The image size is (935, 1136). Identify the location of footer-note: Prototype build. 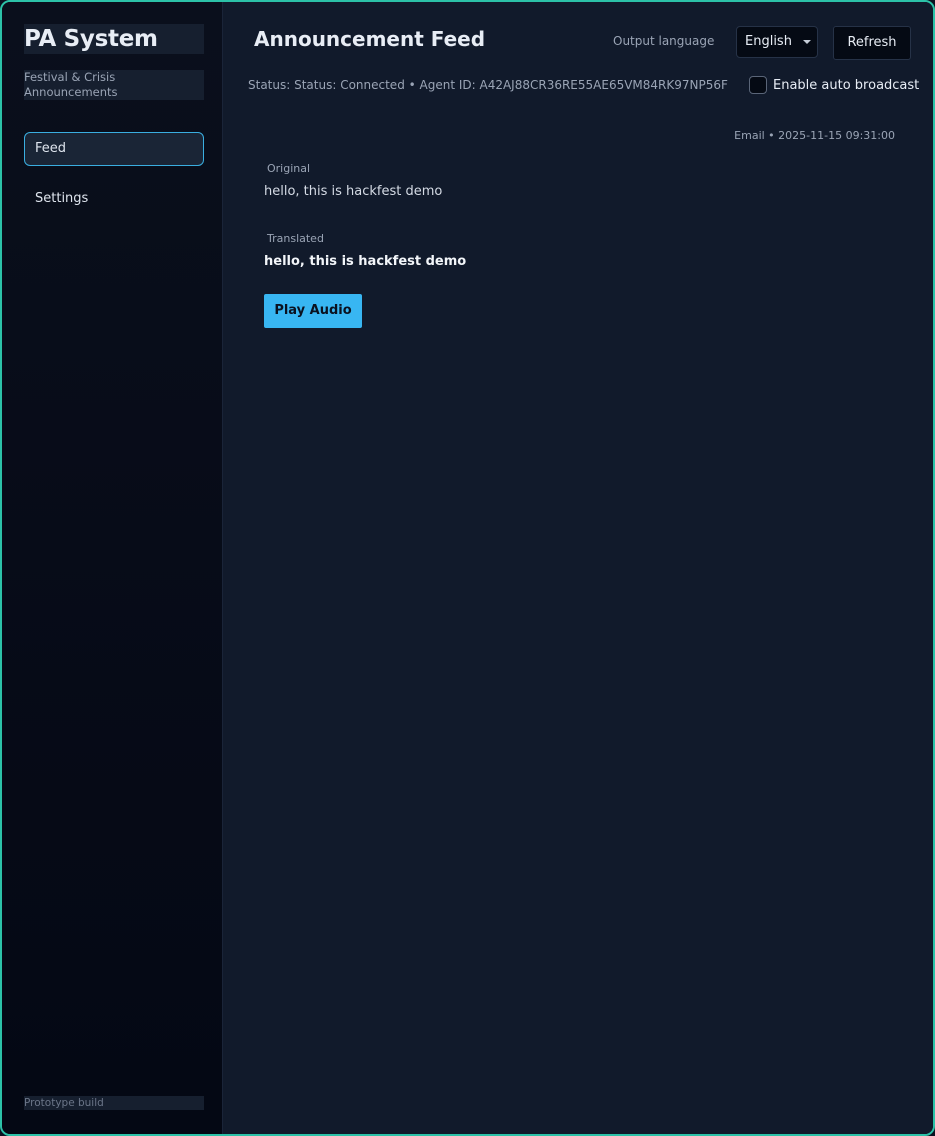
(114, 1103).